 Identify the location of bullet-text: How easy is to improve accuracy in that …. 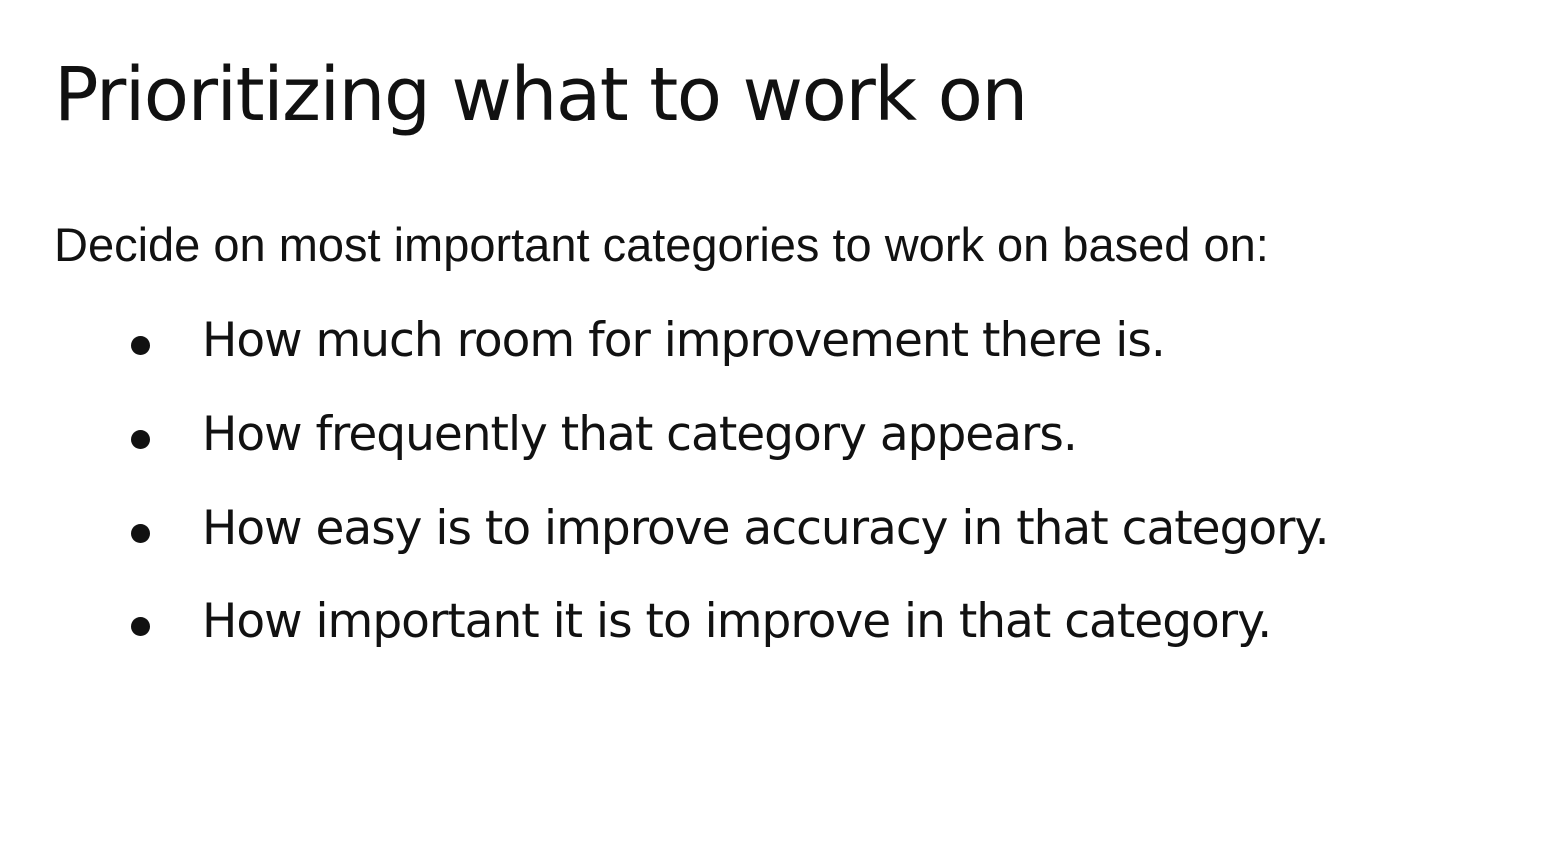
(766, 528).